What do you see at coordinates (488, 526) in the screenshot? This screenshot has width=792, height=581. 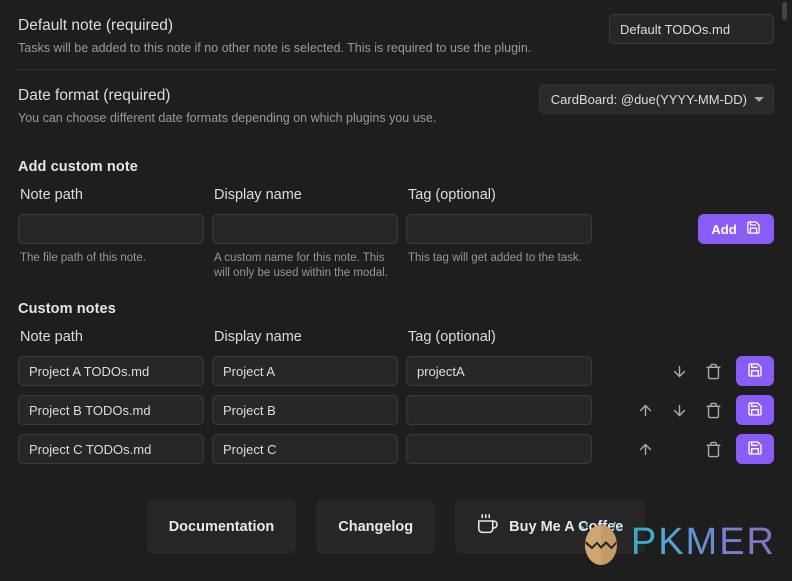 I see `coffee-cup-icon` at bounding box center [488, 526].